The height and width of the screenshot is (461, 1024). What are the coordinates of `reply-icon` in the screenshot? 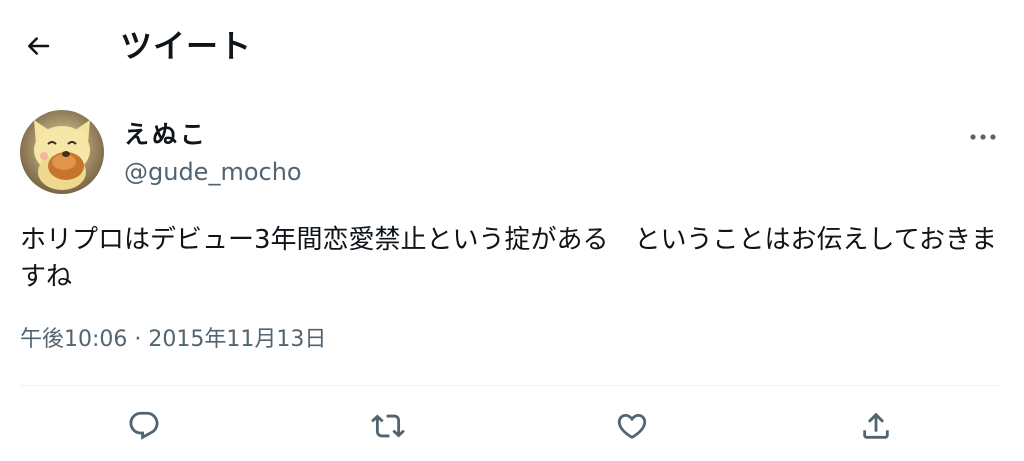 It's located at (144, 425).